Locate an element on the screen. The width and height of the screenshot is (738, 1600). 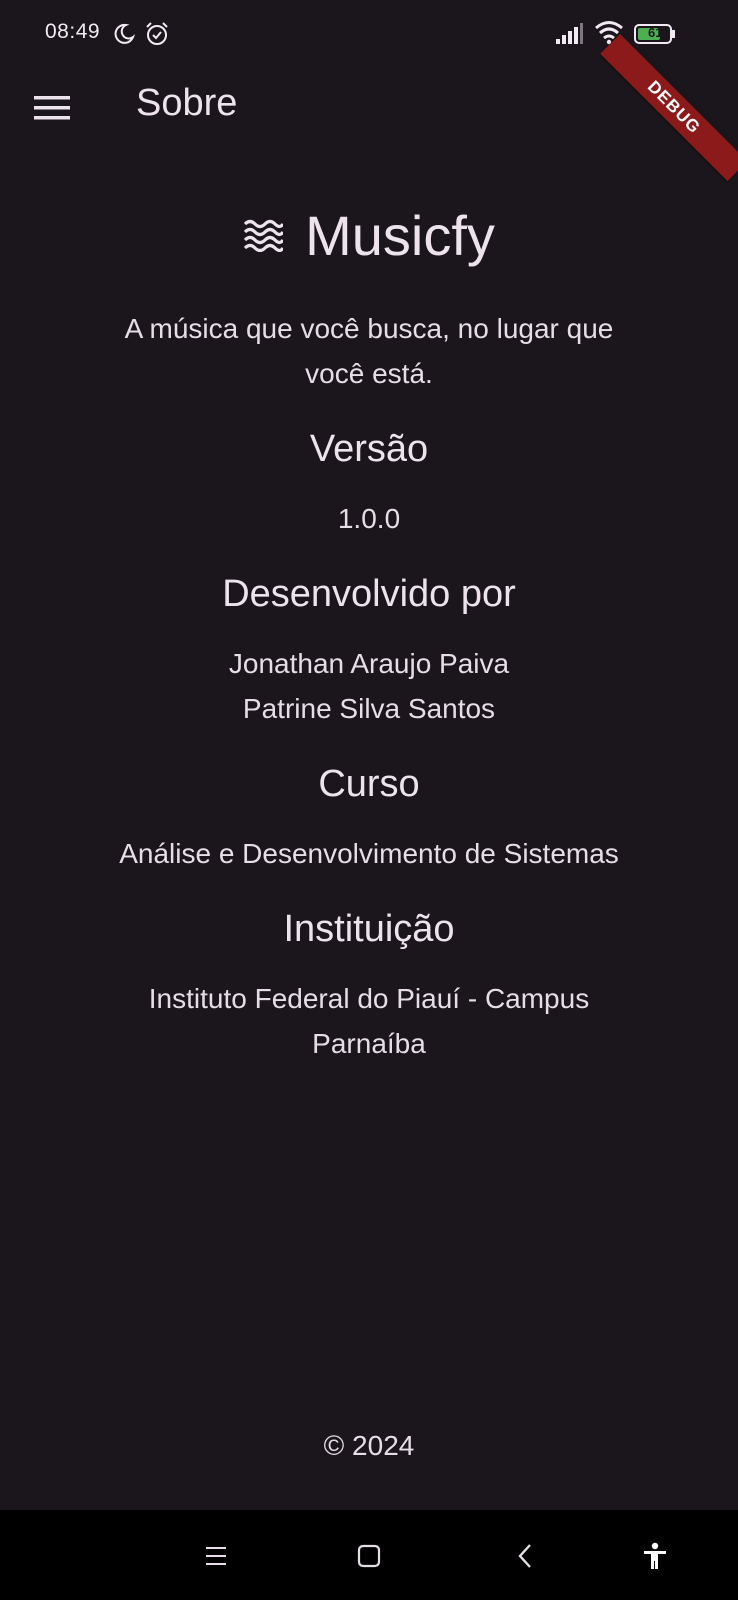
hamburger-menu-icon is located at coordinates (52, 108).